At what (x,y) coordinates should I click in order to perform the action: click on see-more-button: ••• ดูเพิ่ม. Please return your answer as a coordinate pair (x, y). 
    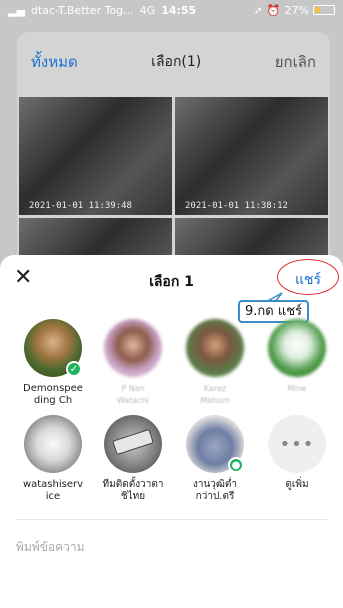
    Looking at the image, I should click on (297, 453).